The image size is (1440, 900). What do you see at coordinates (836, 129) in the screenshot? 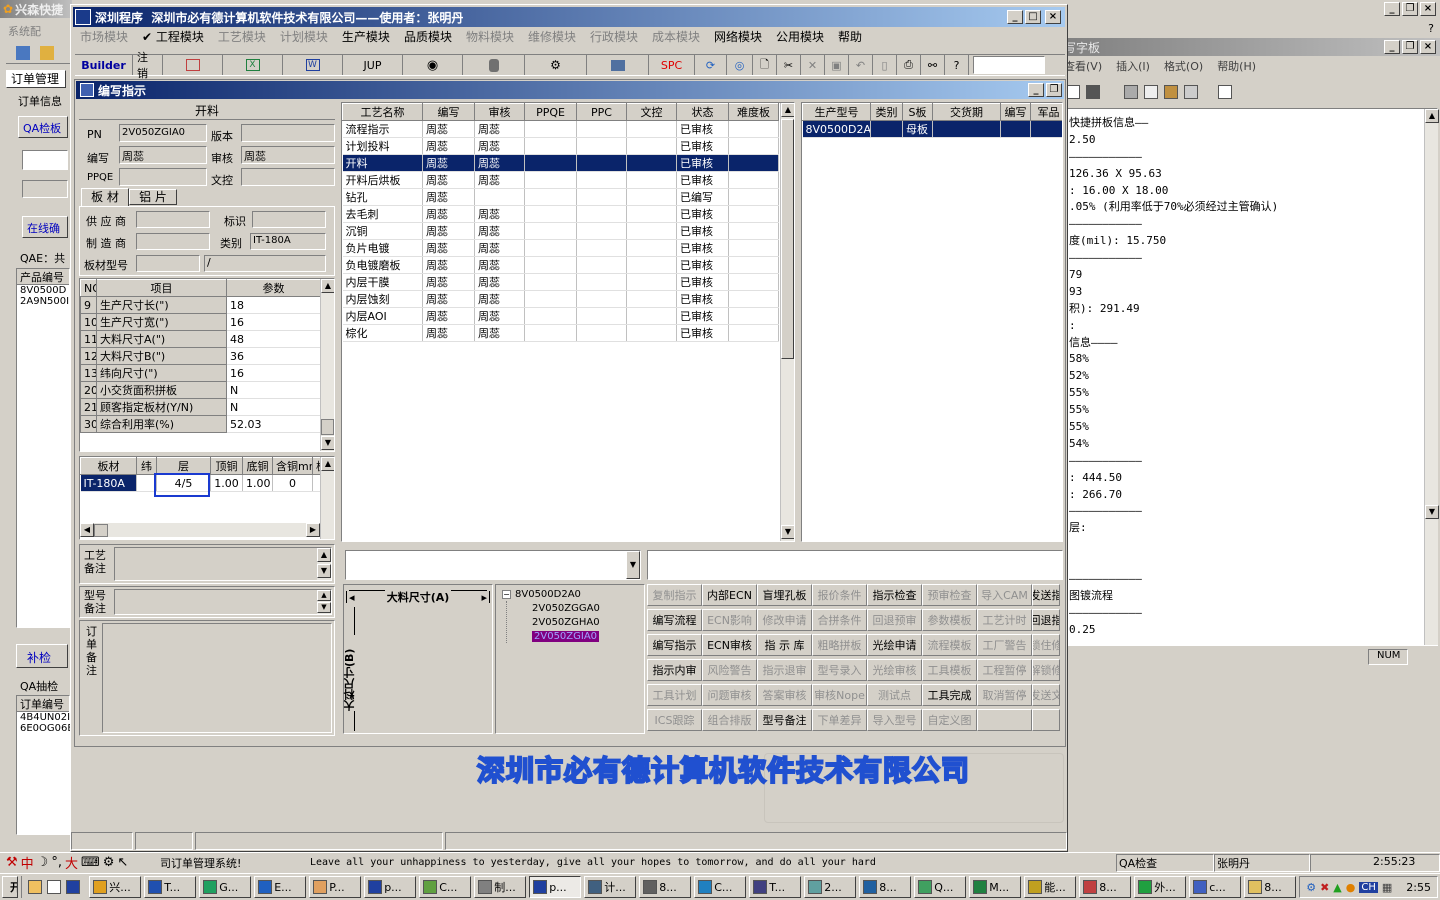
I see `table-cell: 8V0500D2A0` at bounding box center [836, 129].